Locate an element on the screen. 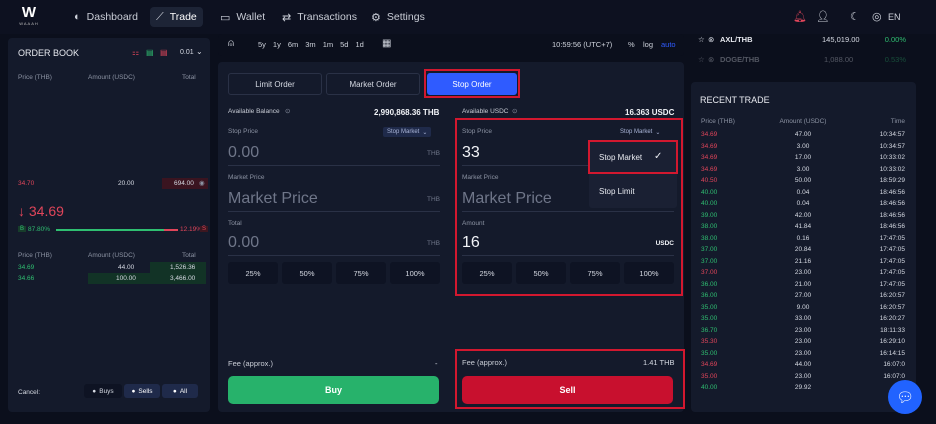 The height and width of the screenshot is (424, 936). bid-price: 34.69 is located at coordinates (26, 267).